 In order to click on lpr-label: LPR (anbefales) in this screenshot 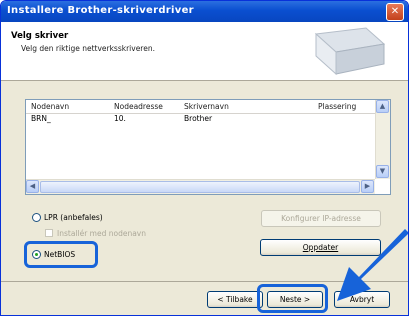, I will do `click(73, 217)`.